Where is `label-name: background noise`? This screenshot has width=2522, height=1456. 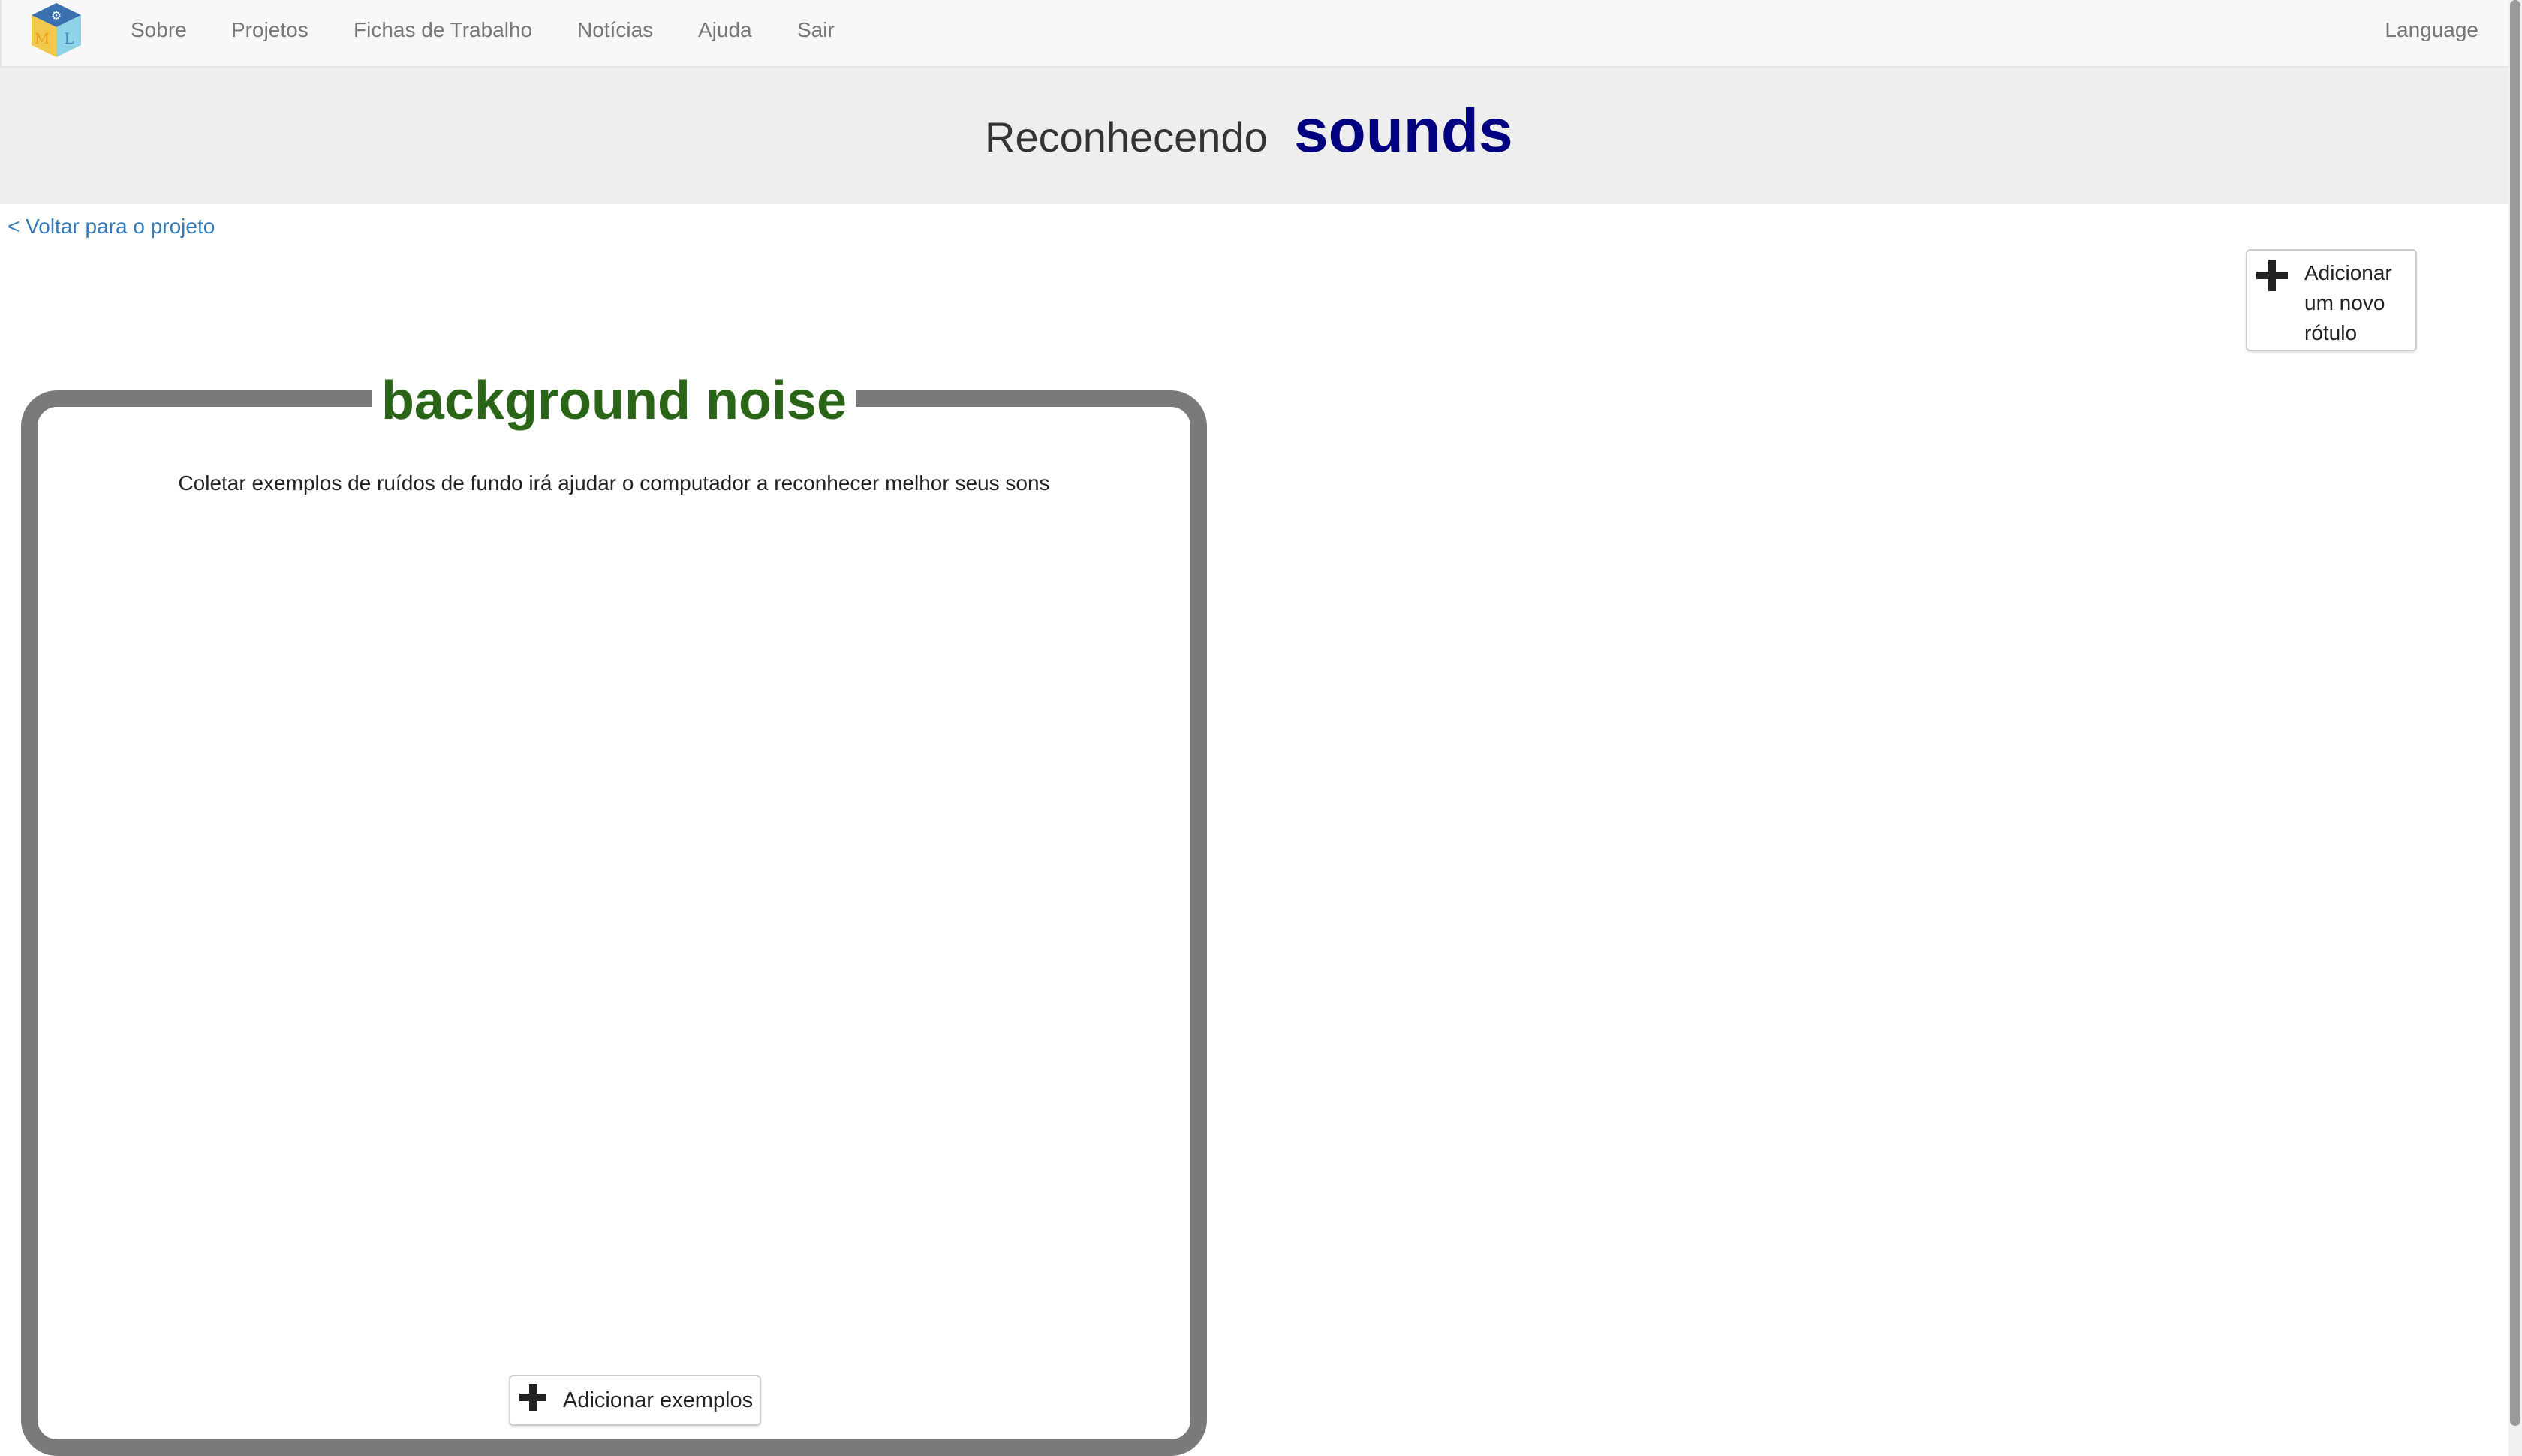
label-name: background noise is located at coordinates (614, 401).